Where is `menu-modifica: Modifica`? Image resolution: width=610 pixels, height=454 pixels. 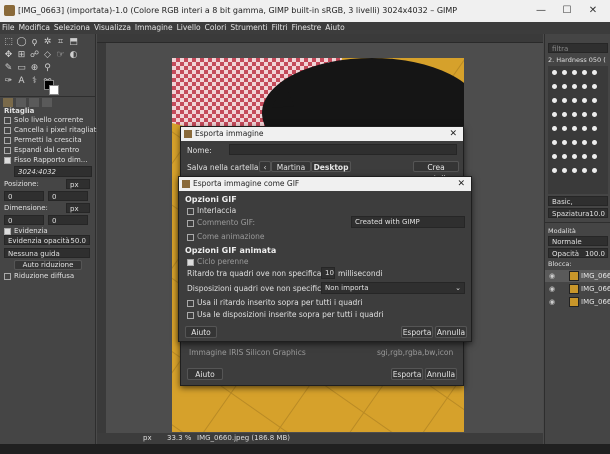 menu-modifica: Modifica is located at coordinates (34, 28).